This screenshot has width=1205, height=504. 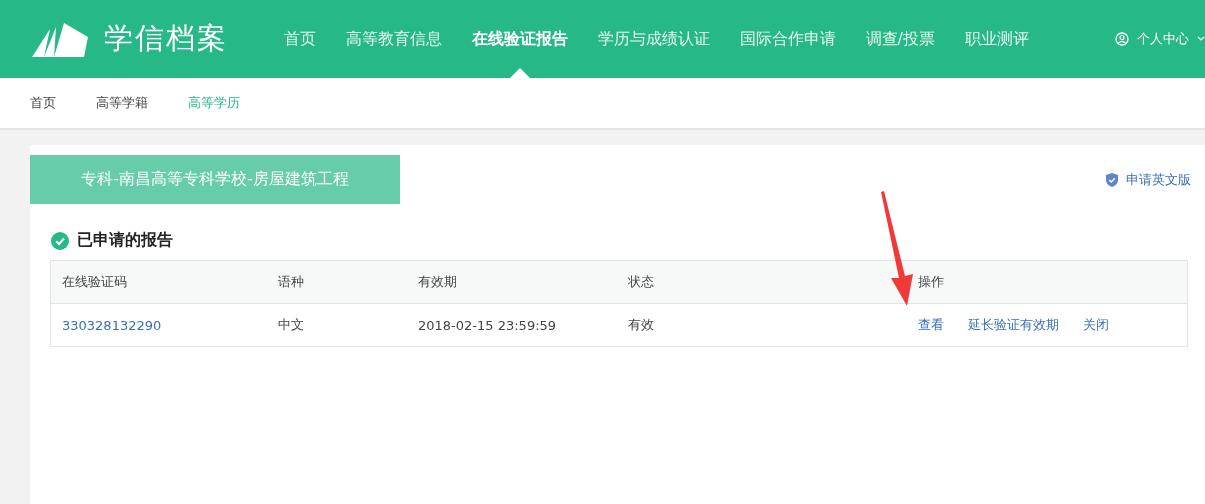 I want to click on table-cell-text: 中文, so click(x=291, y=325).